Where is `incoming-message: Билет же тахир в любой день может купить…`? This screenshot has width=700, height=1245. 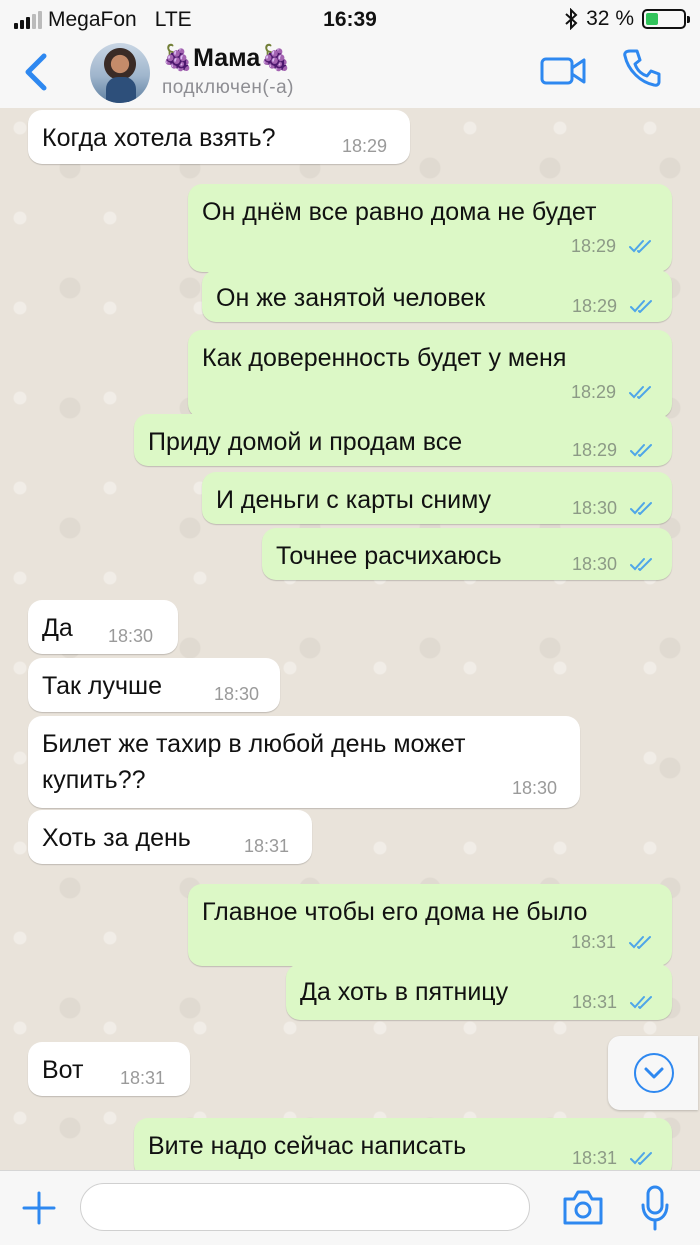 incoming-message: Билет же тахир в любой день может купить… is located at coordinates (304, 762).